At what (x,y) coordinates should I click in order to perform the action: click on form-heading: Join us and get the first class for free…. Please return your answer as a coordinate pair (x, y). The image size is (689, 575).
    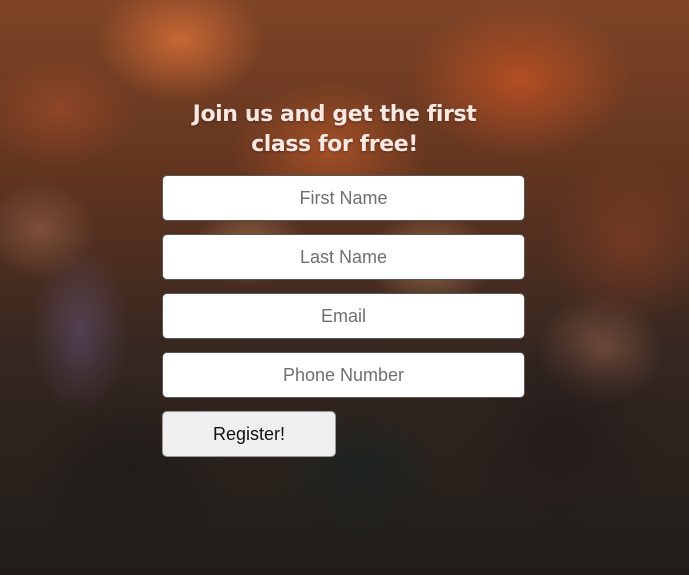
    Looking at the image, I should click on (334, 129).